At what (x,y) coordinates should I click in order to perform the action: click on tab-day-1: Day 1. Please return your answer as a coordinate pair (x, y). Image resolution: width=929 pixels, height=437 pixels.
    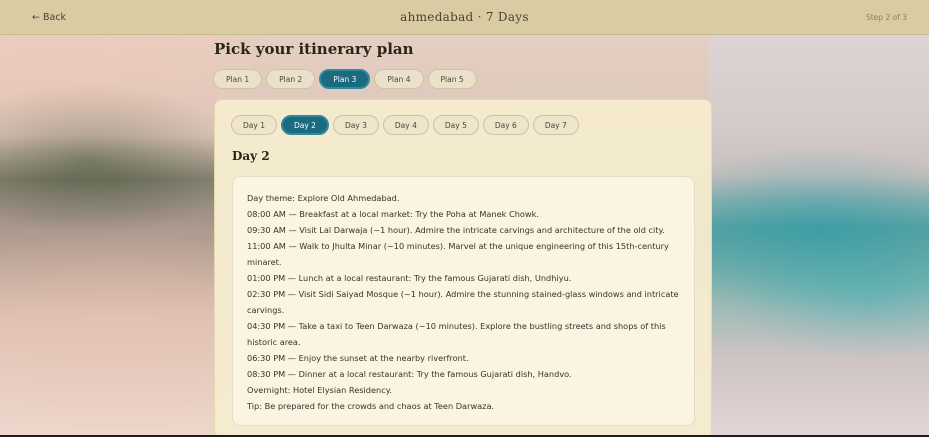
    Looking at the image, I should click on (254, 125).